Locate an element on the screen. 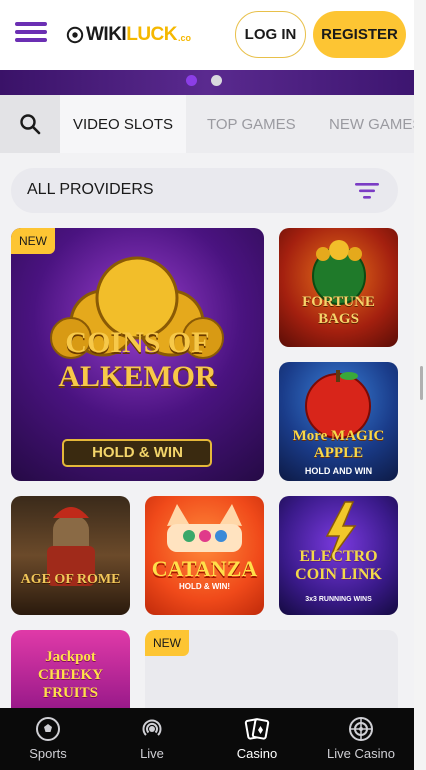 The image size is (426, 770). game-tile-age-of-rome: AGE OF ROME is located at coordinates (70, 555).